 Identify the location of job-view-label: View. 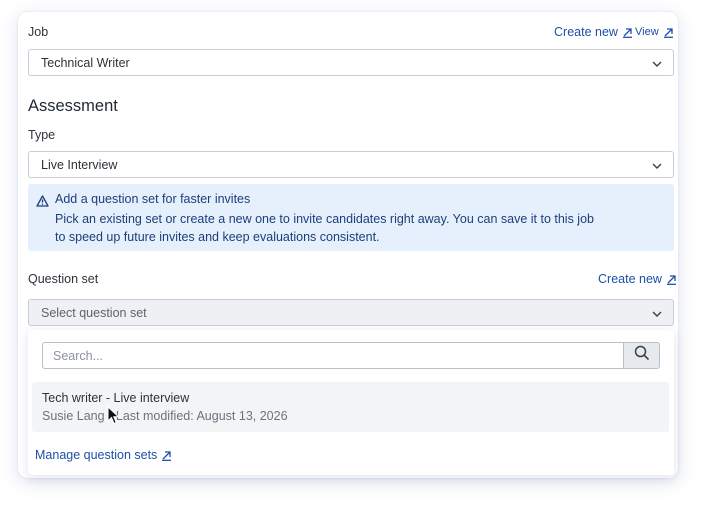
(647, 32).